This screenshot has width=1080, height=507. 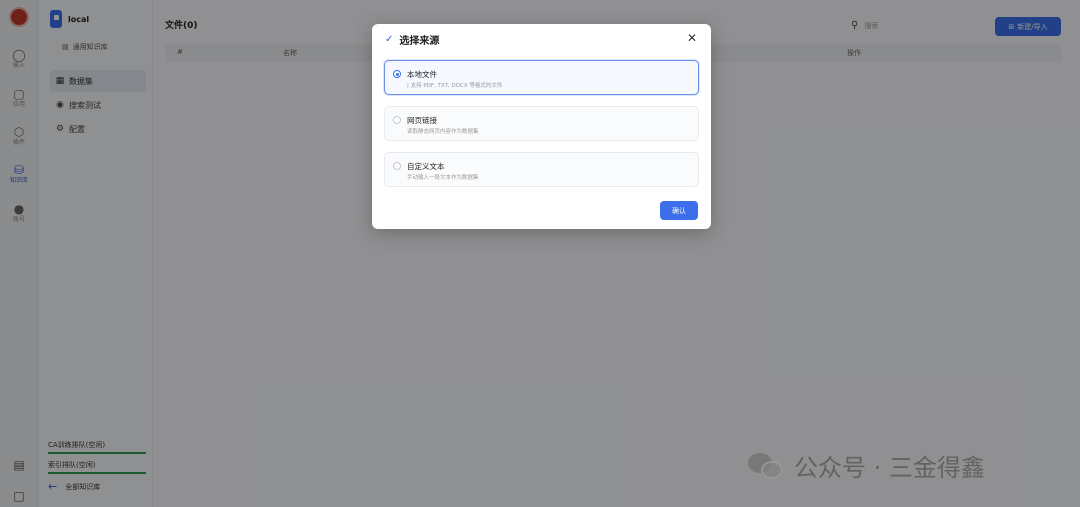 I want to click on modal-header: ✓ 选择来源, so click(x=412, y=40).